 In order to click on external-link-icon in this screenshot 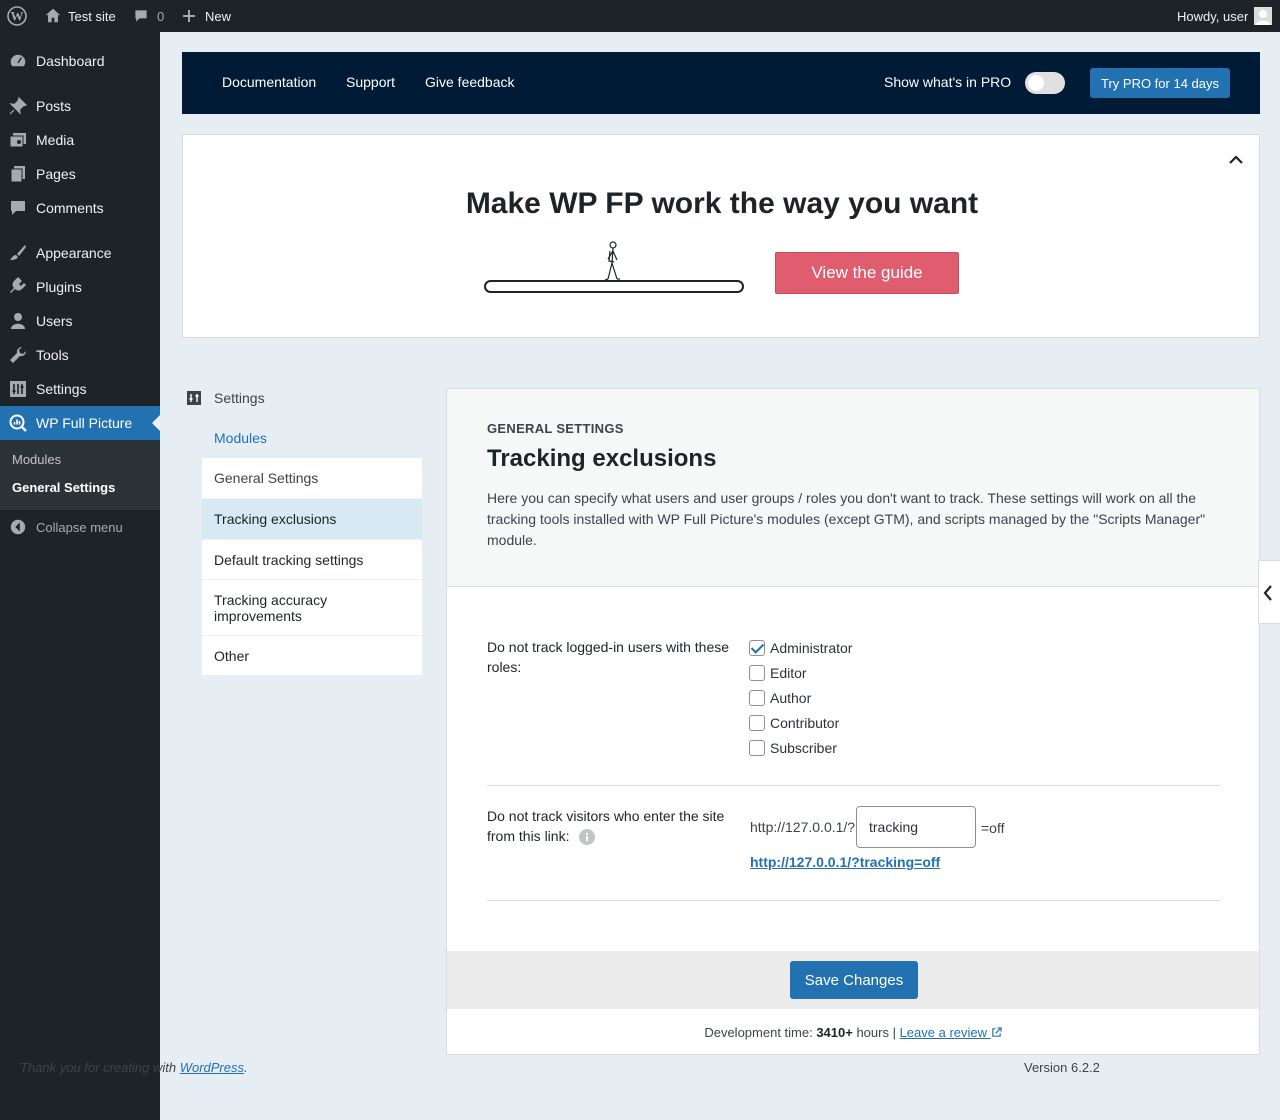, I will do `click(996, 1032)`.